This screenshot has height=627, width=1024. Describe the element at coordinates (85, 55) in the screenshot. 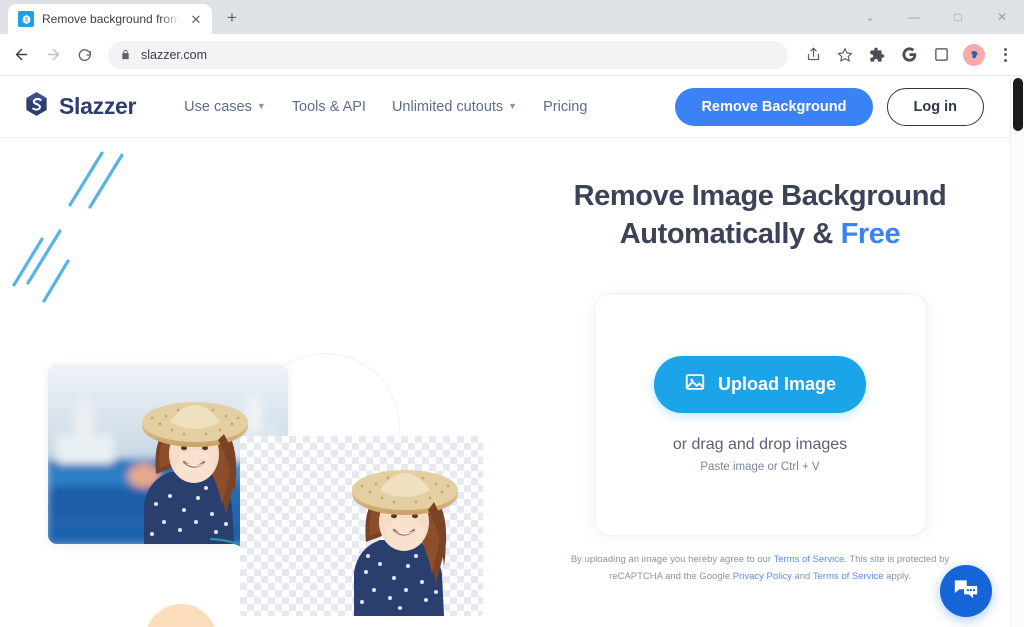

I see `reload-icon` at that location.